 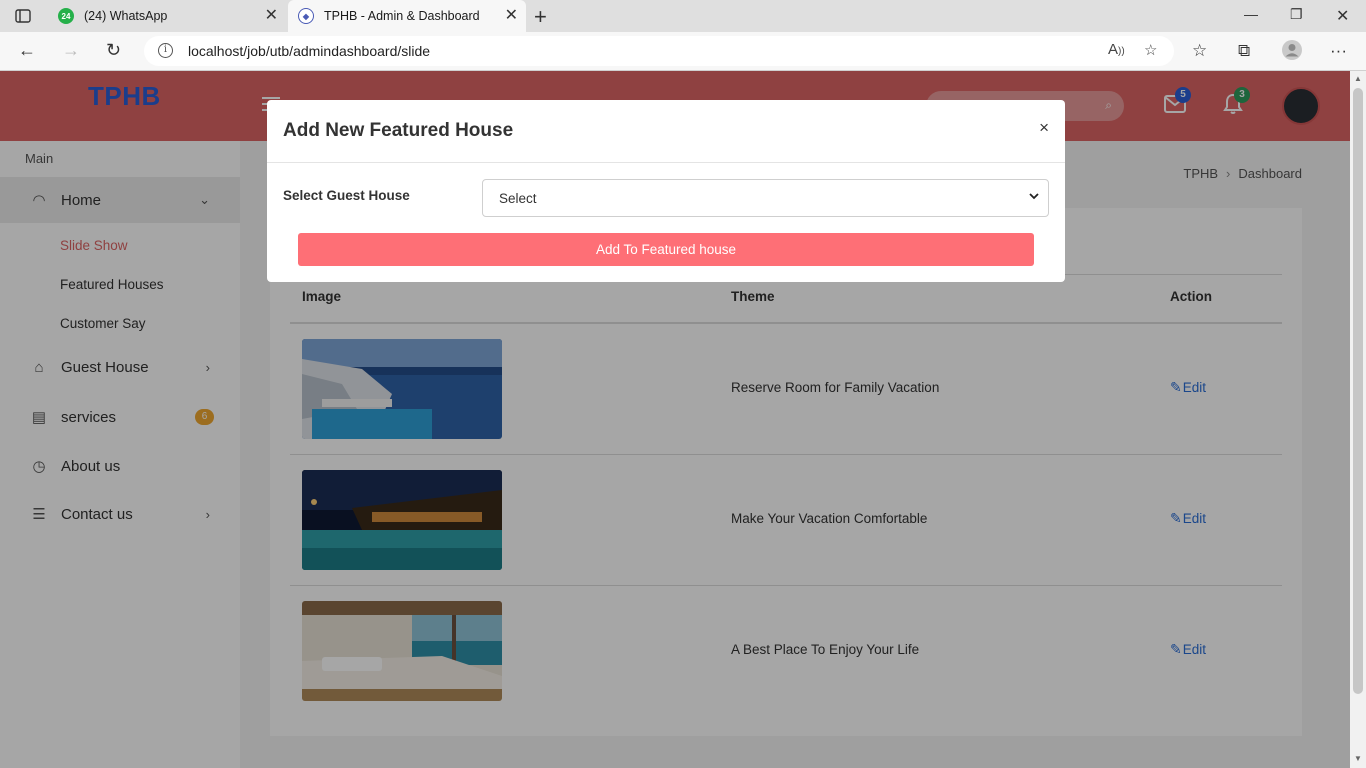 I want to click on profile-icon, so click(x=1292, y=52).